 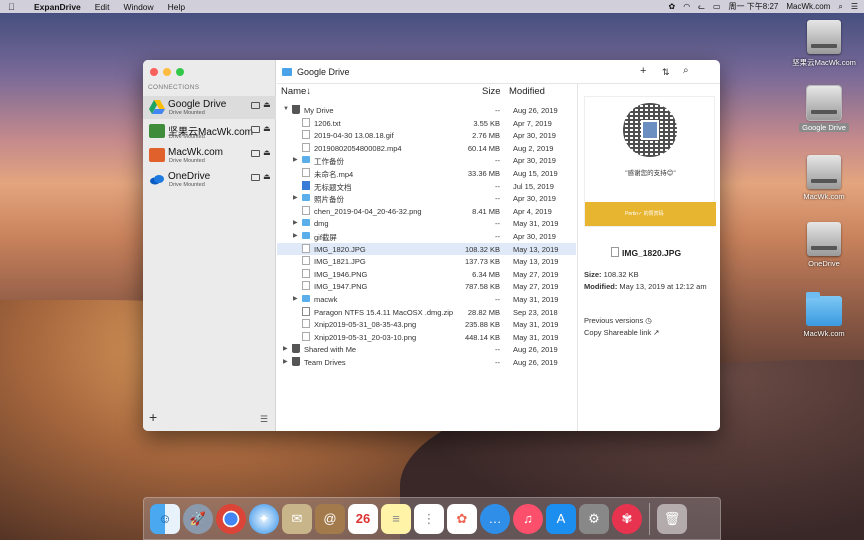 What do you see at coordinates (176, 7) in the screenshot?
I see `menu-help: Help` at bounding box center [176, 7].